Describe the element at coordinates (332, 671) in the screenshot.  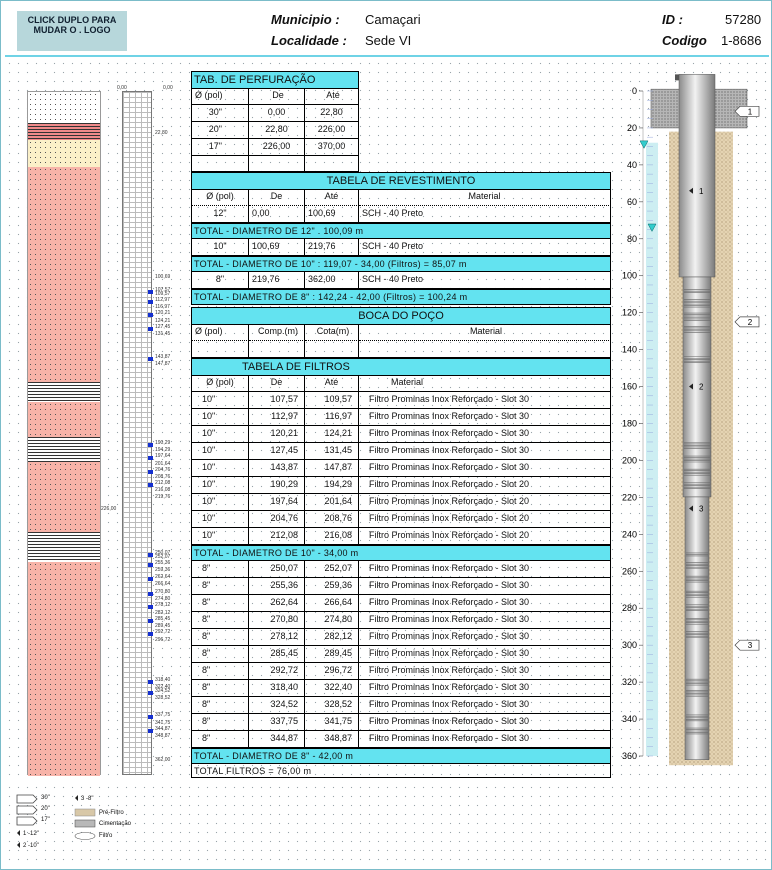
I see `filt-row-cell: 296,72` at that location.